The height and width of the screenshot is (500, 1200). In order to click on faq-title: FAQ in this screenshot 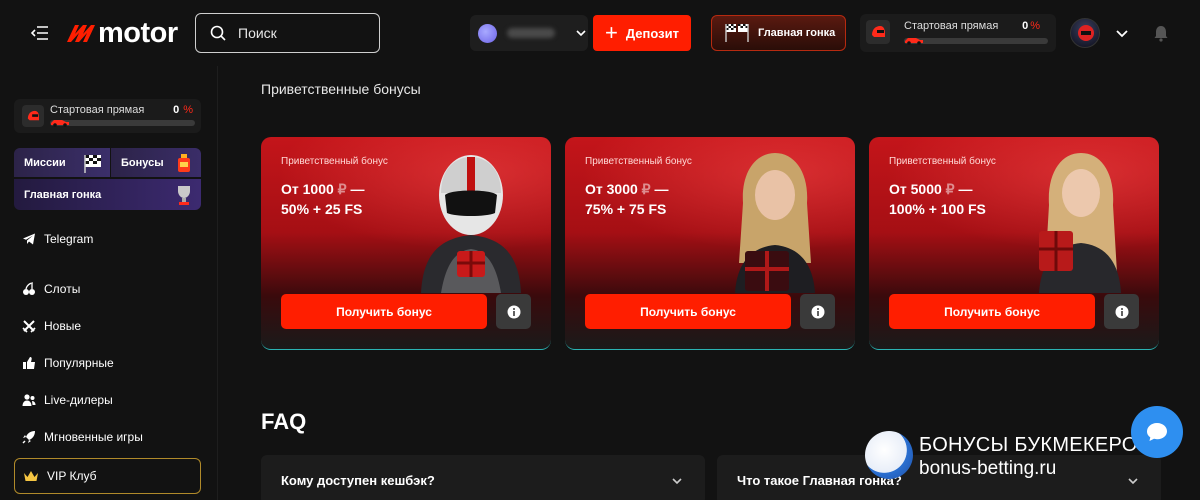, I will do `click(284, 421)`.